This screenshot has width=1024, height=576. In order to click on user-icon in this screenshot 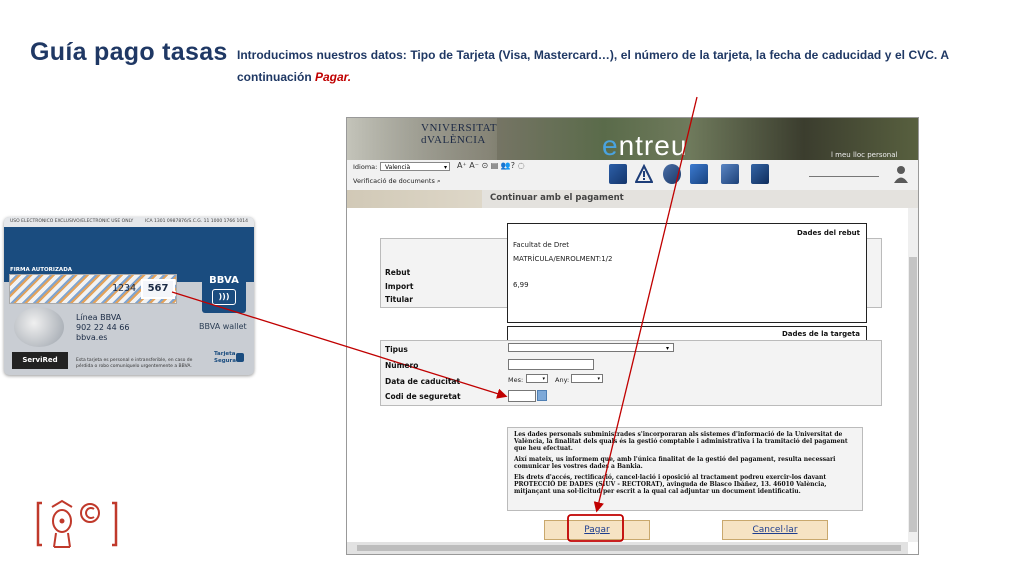, I will do `click(901, 174)`.